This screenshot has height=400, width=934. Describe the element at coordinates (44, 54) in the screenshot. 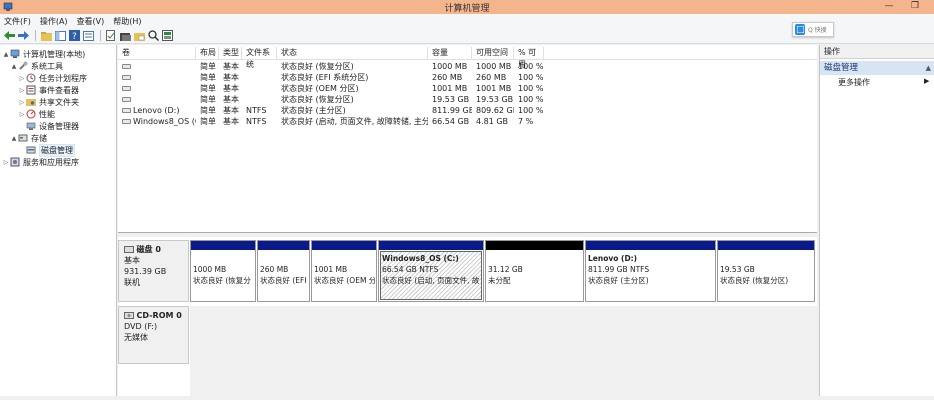

I see `tree-item-computer-management: ▲ 计算机管理(本地)` at that location.